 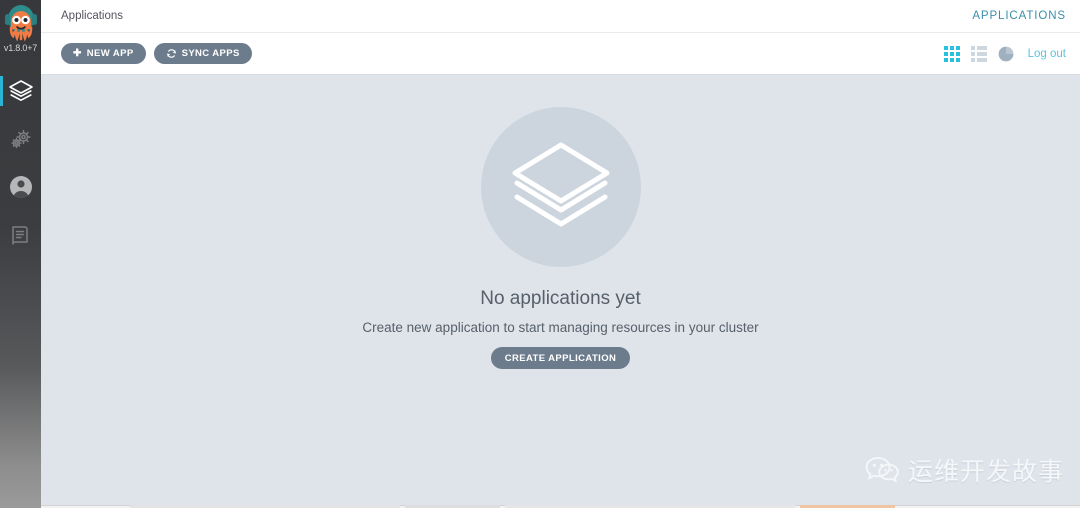 I want to click on logout-link: Log out, so click(x=1047, y=54).